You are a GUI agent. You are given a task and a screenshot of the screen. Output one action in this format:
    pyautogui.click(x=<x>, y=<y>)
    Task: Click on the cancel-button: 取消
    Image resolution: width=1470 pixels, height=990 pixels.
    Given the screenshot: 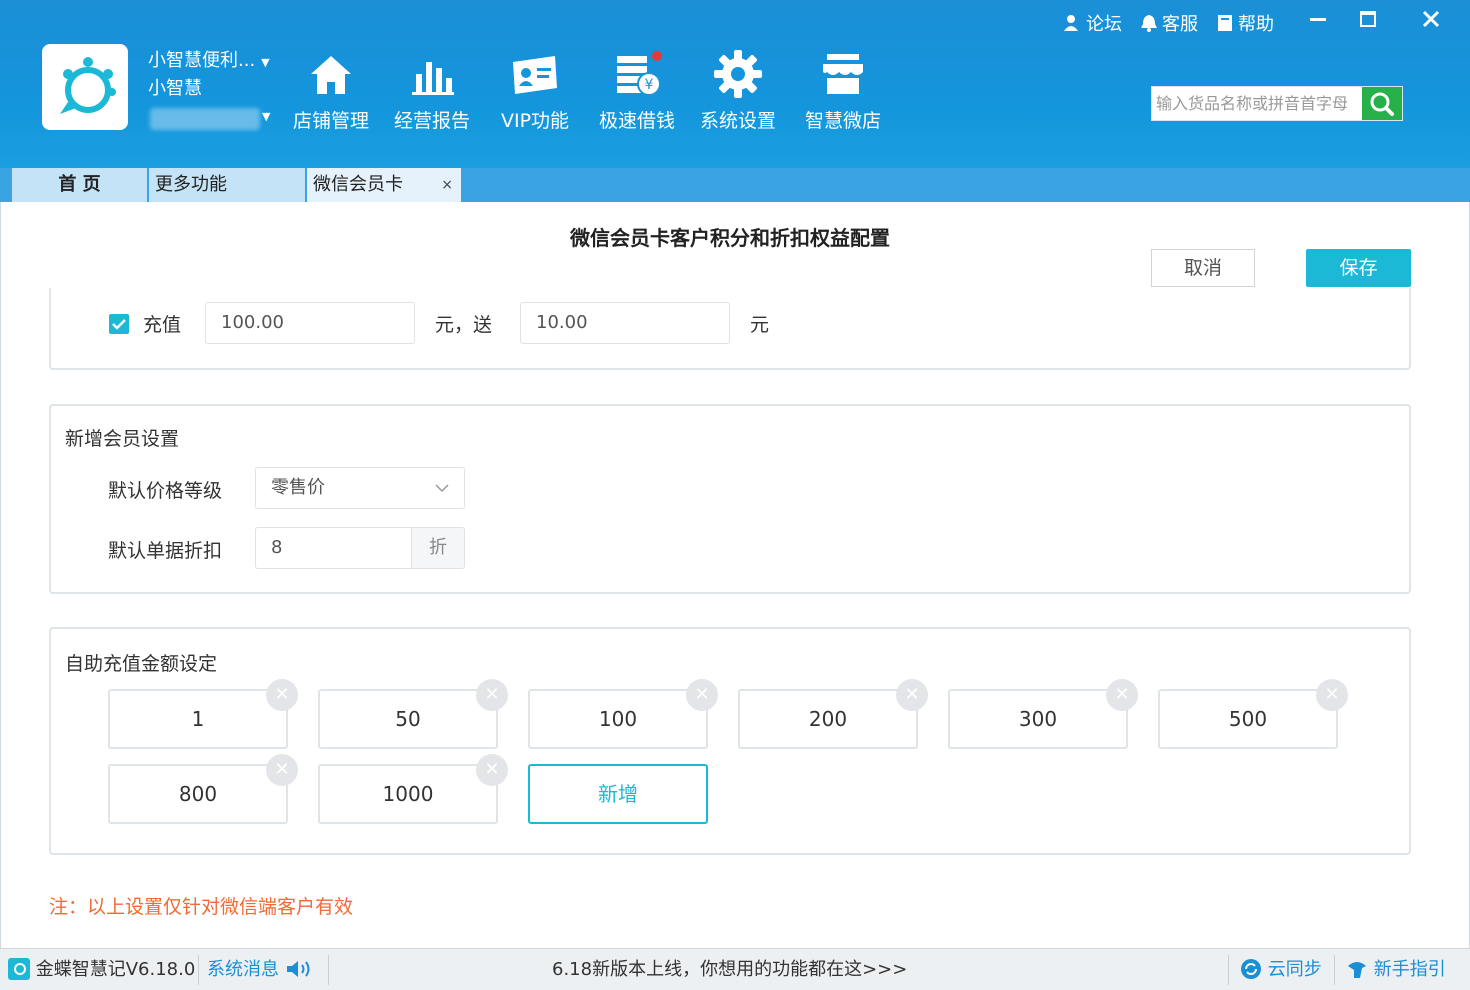 What is the action you would take?
    pyautogui.click(x=1203, y=268)
    